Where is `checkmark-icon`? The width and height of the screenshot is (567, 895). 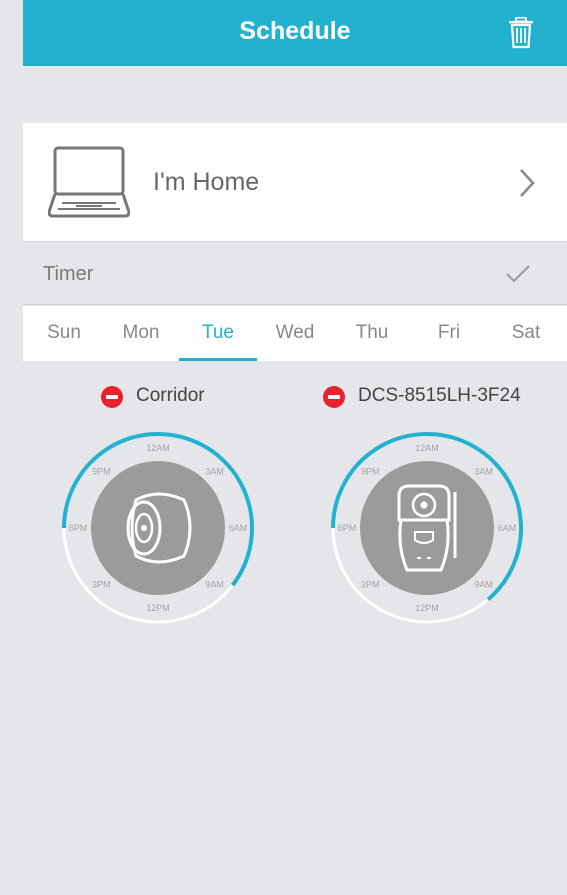 checkmark-icon is located at coordinates (518, 274).